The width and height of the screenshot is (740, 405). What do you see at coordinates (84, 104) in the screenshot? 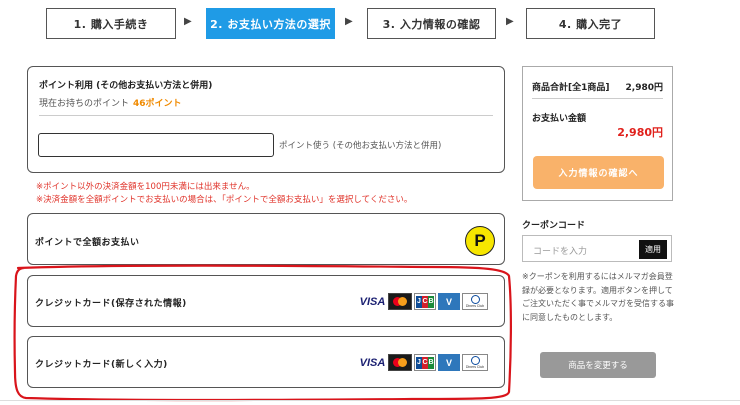
I see `current-points-label: 現在お持ちのポイント` at bounding box center [84, 104].